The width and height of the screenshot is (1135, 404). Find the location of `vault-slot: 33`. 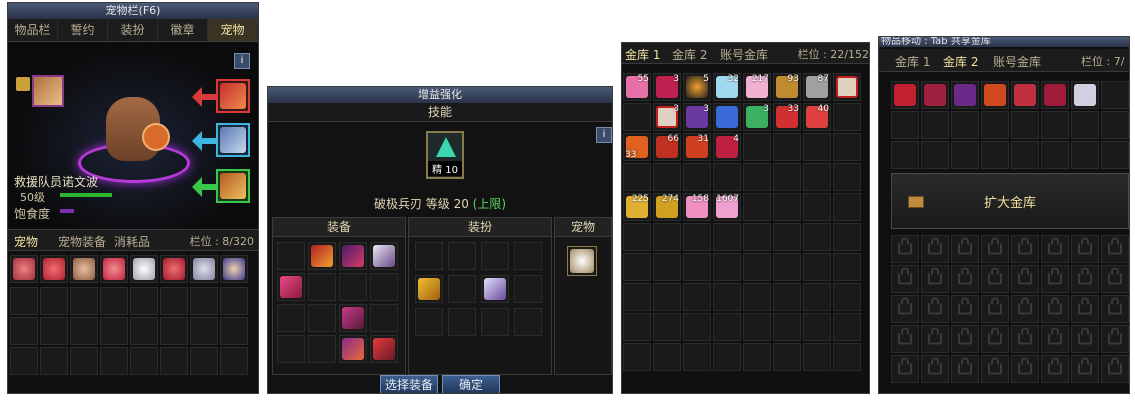

vault-slot: 33 is located at coordinates (637, 147).